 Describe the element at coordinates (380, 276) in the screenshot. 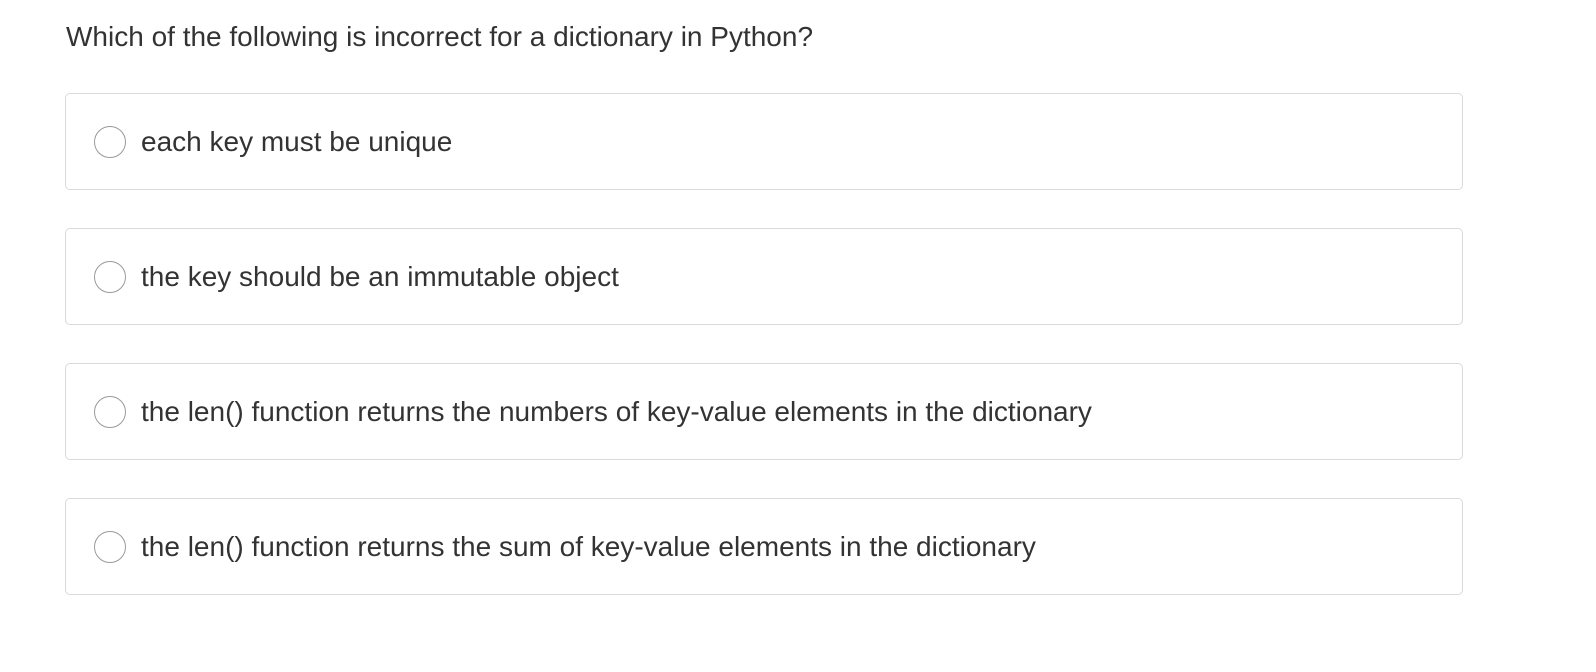

I see `answer-option-label: the key should be an immutable object` at that location.